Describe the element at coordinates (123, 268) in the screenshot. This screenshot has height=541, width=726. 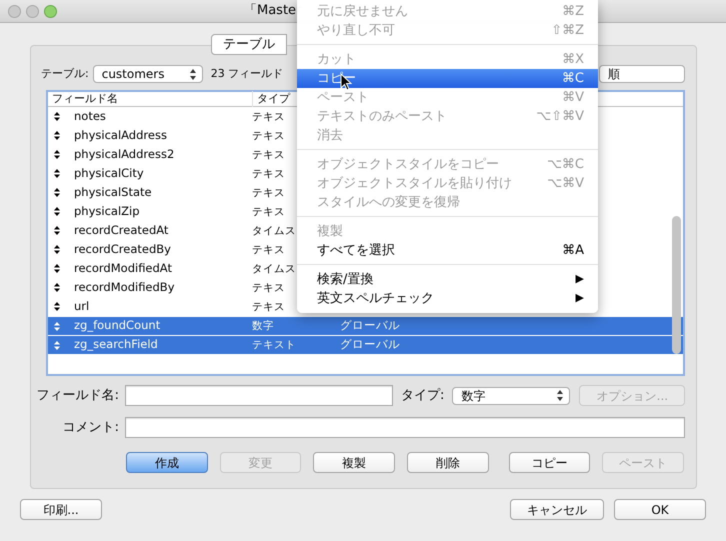
I see `field-name: recordModifiedAt` at that location.